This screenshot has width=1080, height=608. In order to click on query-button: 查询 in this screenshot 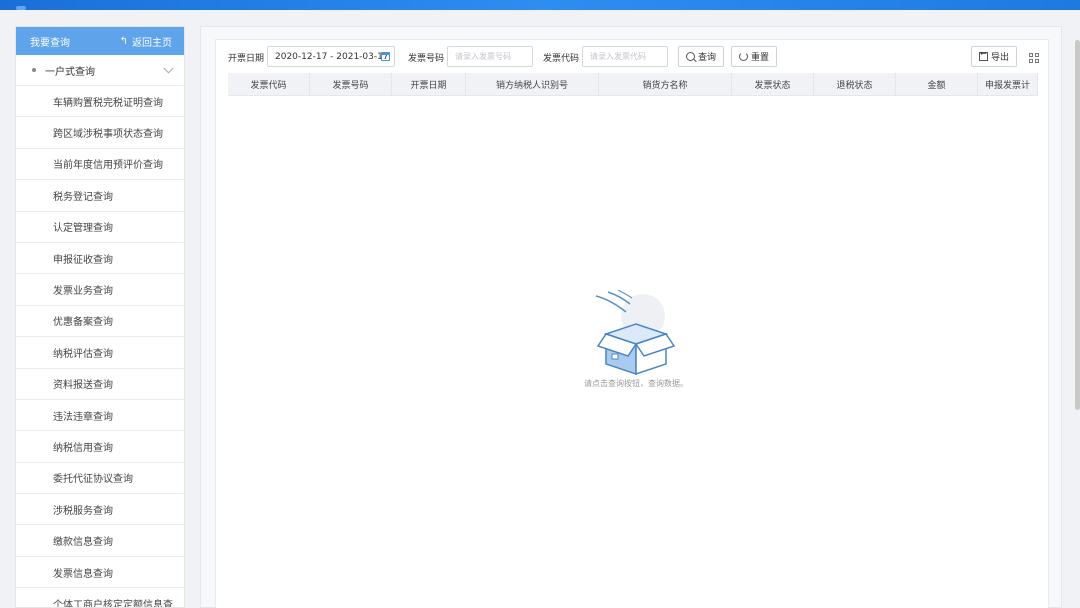, I will do `click(701, 56)`.